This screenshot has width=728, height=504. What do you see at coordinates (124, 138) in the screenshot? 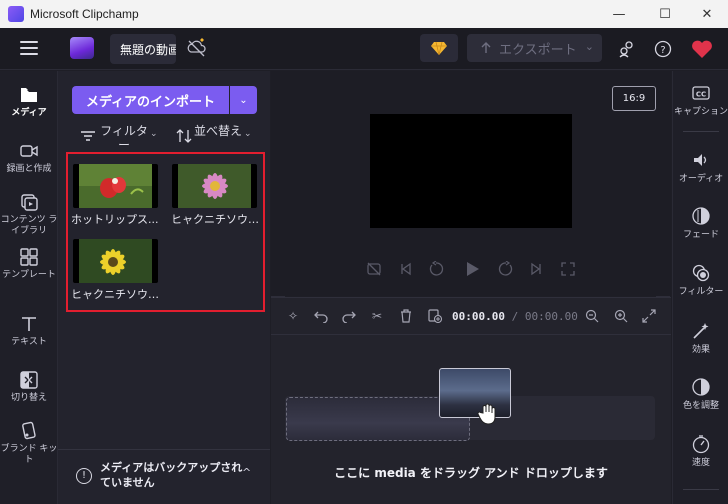
I see `filter-label: フィルター` at bounding box center [124, 138].